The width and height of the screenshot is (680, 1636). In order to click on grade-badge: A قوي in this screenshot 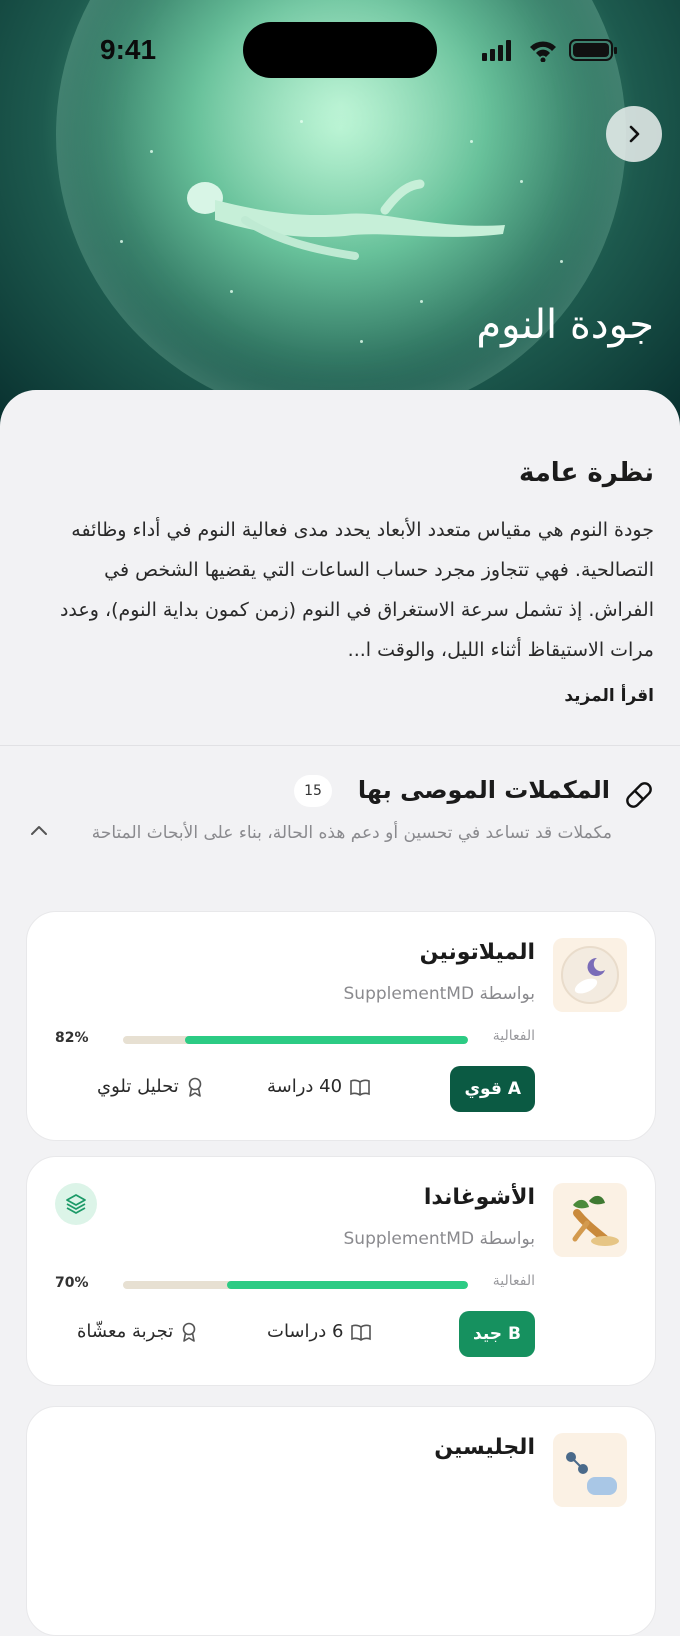, I will do `click(492, 1089)`.